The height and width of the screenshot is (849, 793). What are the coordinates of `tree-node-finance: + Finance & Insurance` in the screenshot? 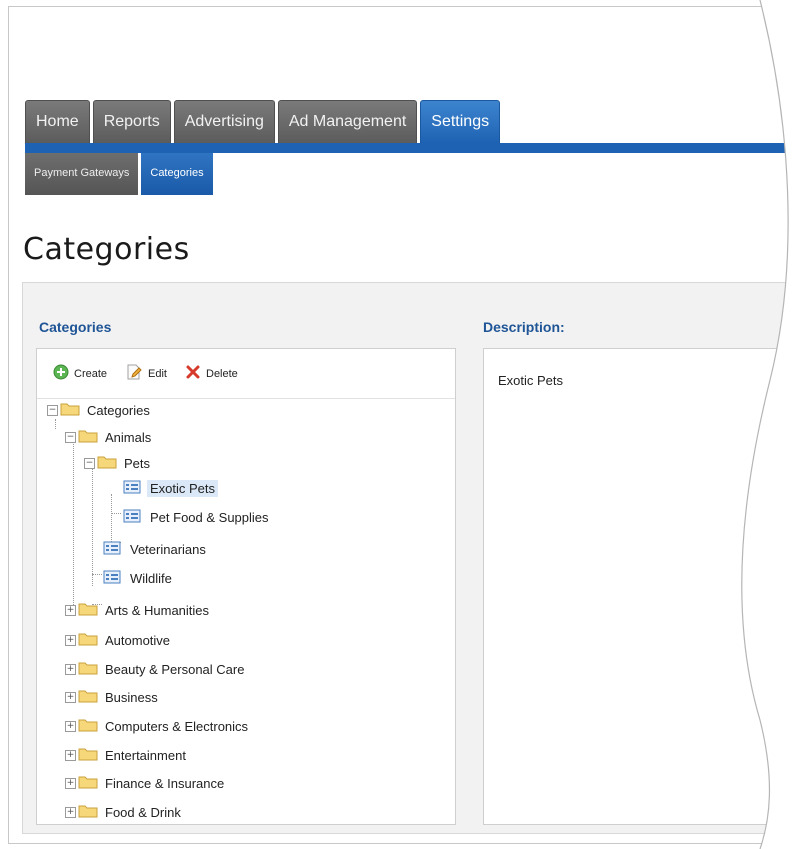 It's located at (146, 783).